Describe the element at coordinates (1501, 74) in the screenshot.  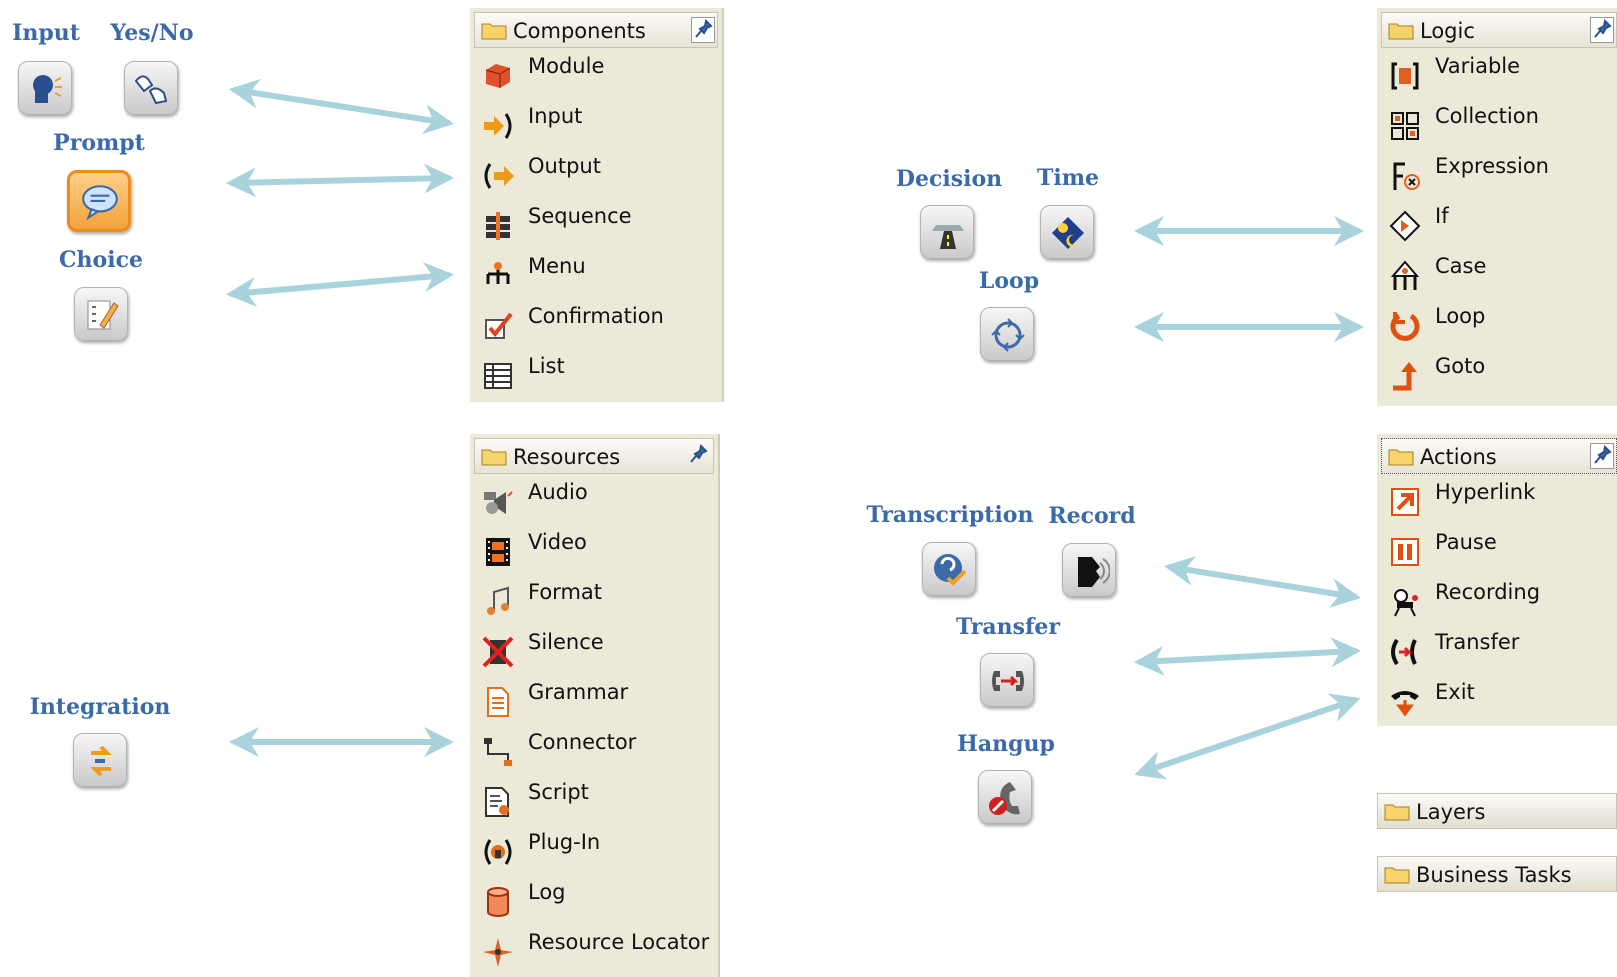
I see `logic-item-variable: Variable` at that location.